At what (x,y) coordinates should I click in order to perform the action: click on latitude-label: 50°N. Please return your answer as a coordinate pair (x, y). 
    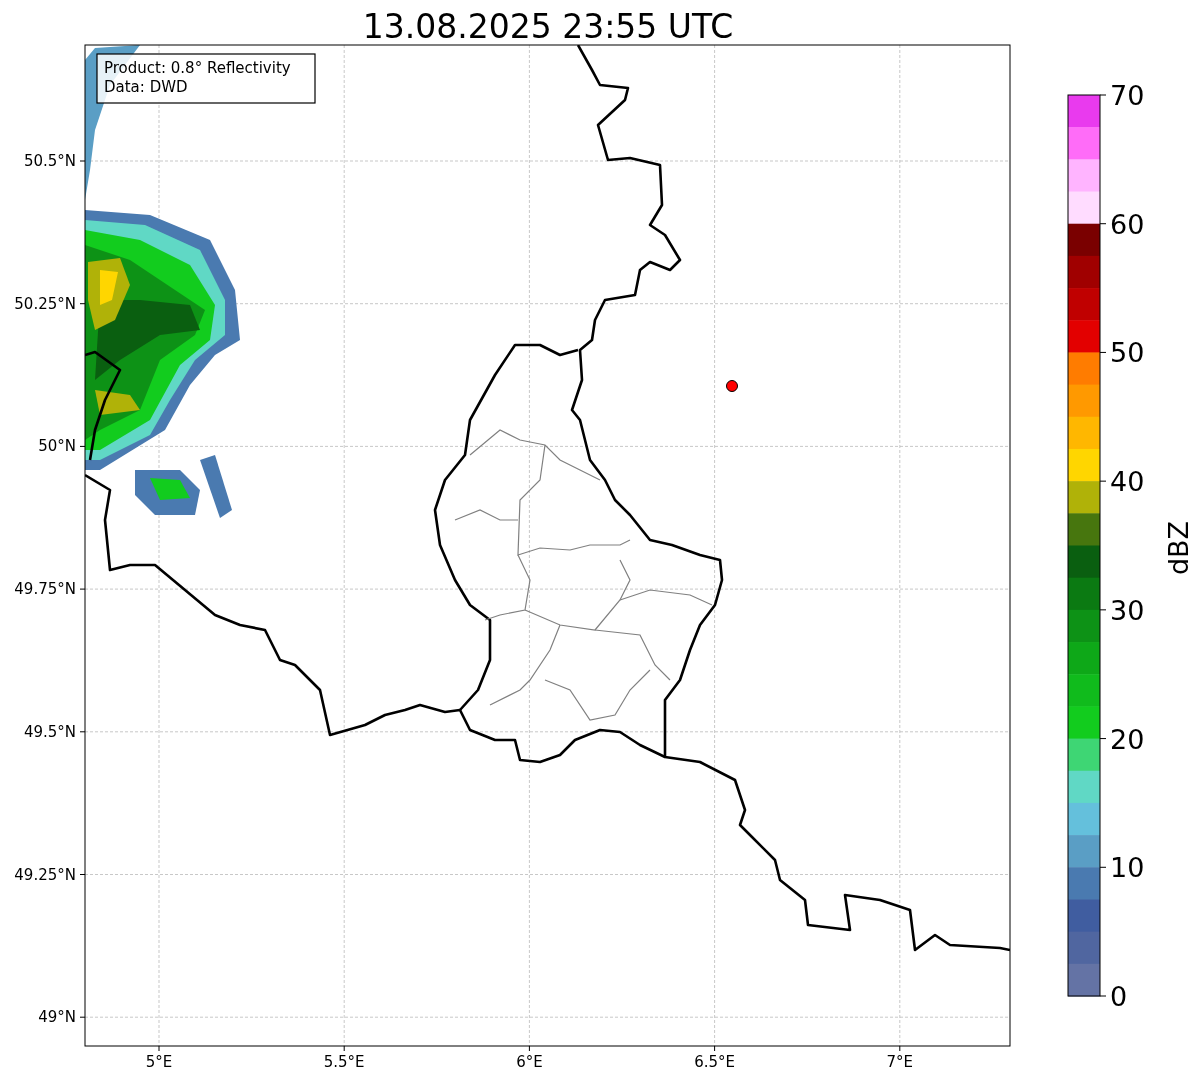
    Looking at the image, I should click on (57, 446).